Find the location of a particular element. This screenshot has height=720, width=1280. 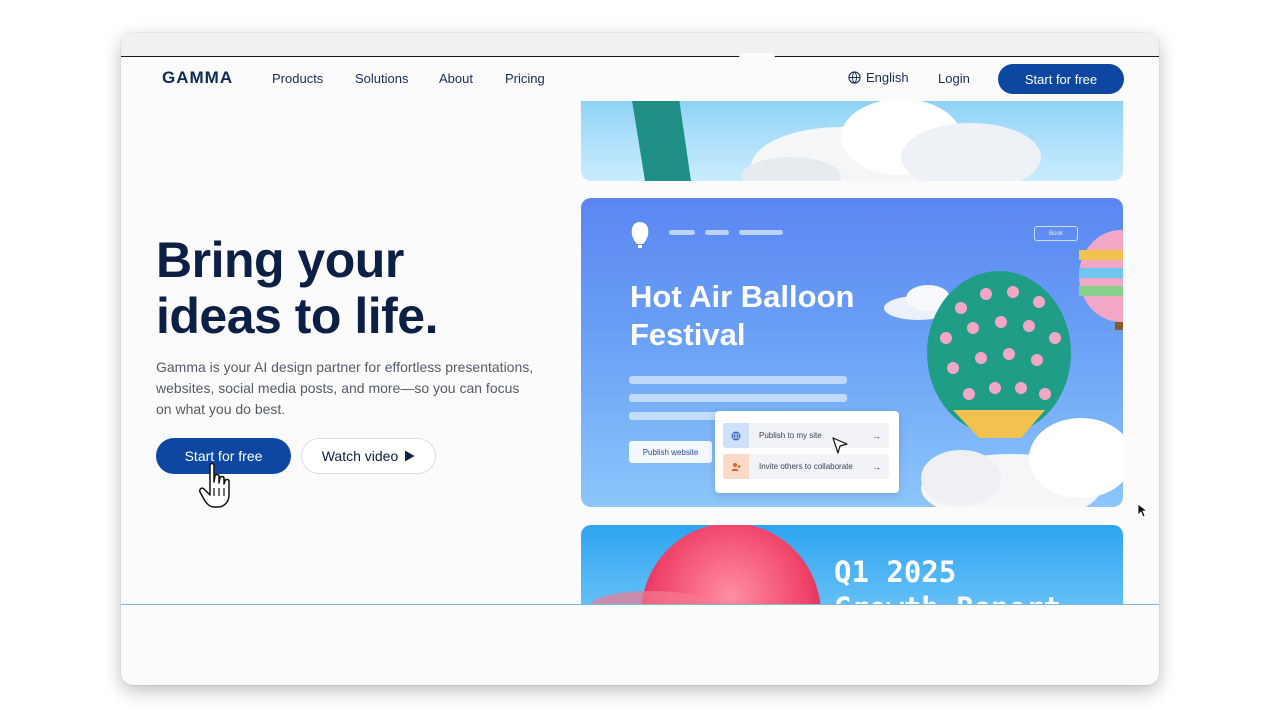

nav-start-for-free-button: Start for free is located at coordinates (1061, 79).